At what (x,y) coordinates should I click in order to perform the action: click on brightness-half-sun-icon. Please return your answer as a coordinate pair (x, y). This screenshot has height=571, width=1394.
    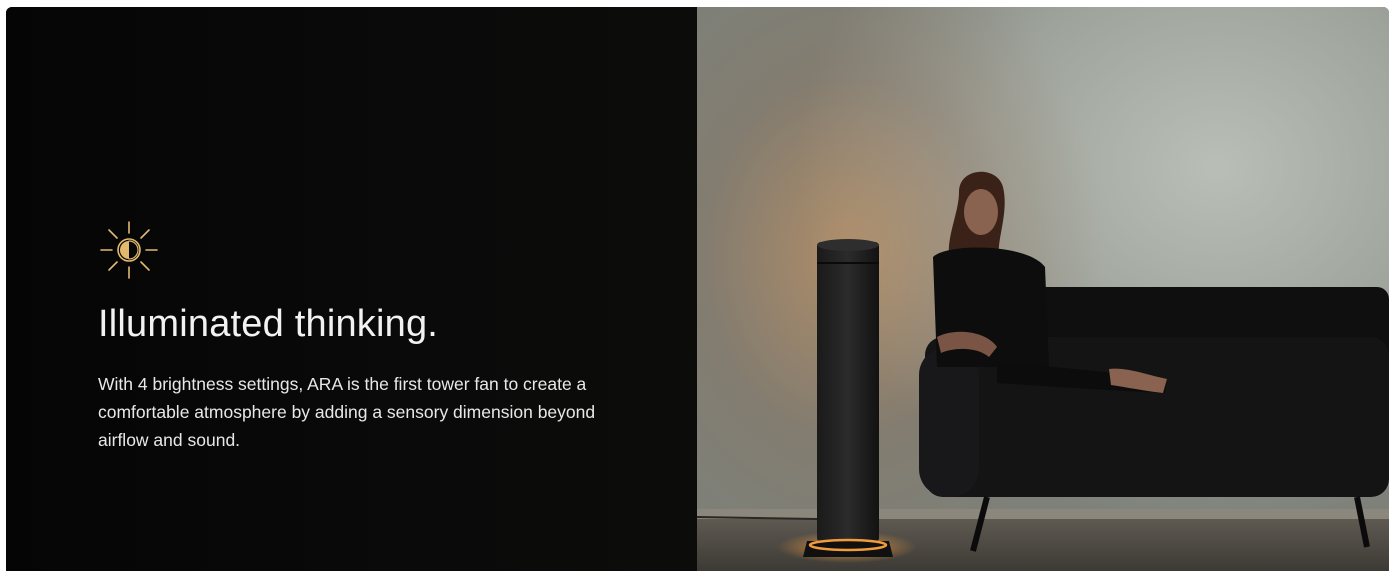
    Looking at the image, I should click on (129, 250).